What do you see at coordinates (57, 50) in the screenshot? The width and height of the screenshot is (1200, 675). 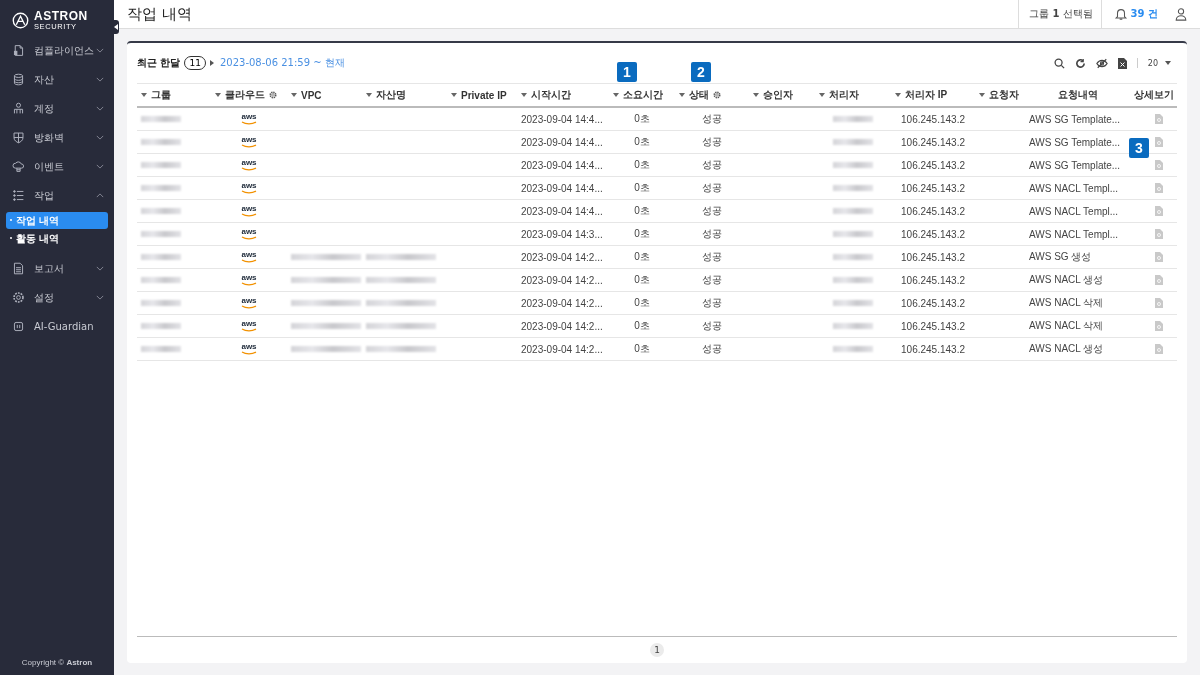 I see `nav-item: 컴플라이언스` at bounding box center [57, 50].